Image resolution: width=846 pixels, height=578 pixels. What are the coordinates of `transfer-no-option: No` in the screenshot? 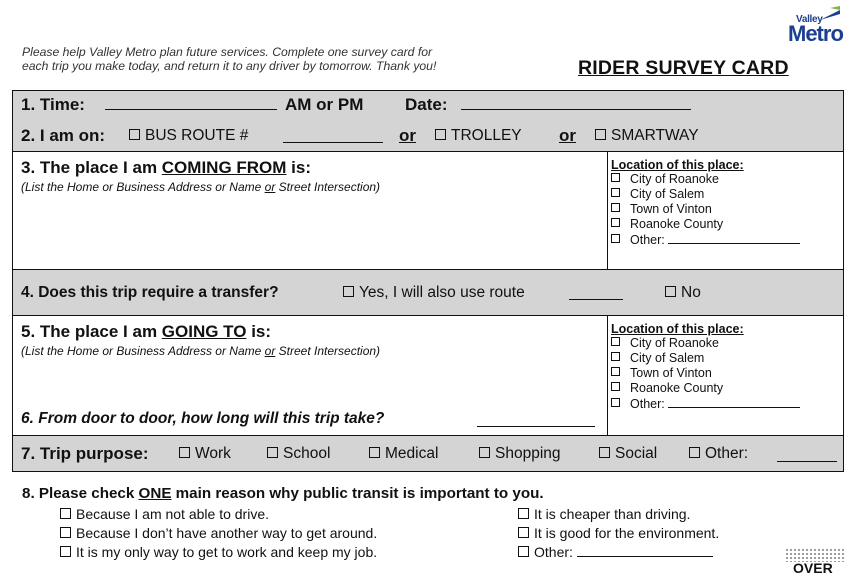 It's located at (683, 293).